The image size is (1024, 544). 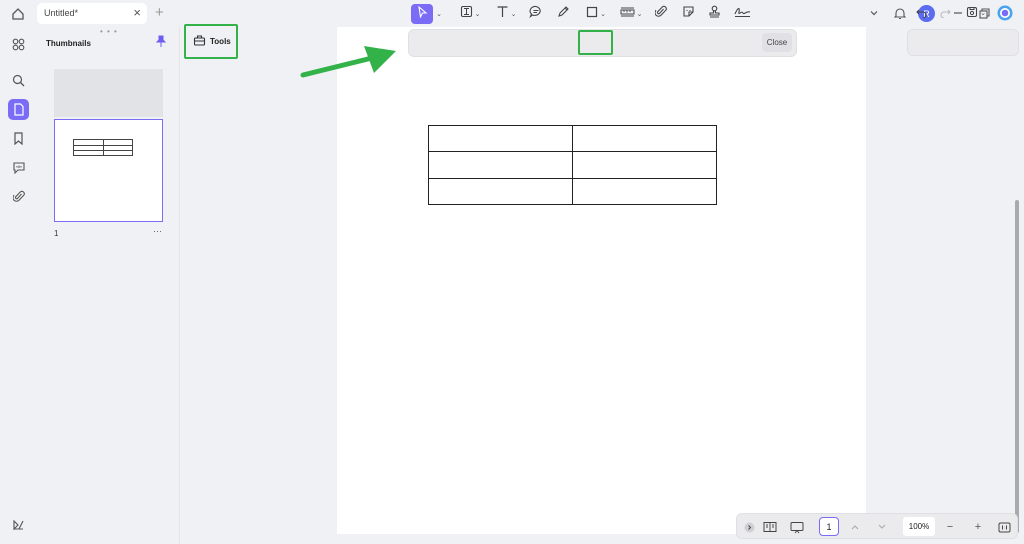 I want to click on previous-page-icon, so click(x=855, y=527).